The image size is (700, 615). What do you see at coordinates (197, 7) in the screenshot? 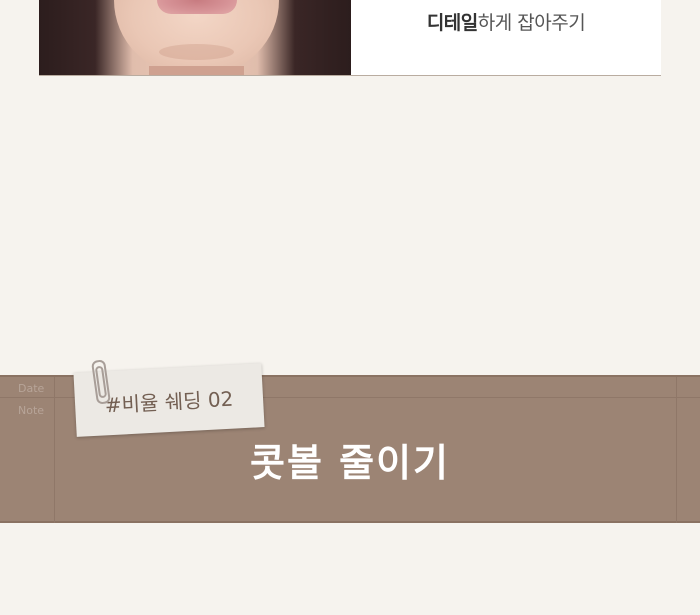
I see `photo-lips` at bounding box center [197, 7].